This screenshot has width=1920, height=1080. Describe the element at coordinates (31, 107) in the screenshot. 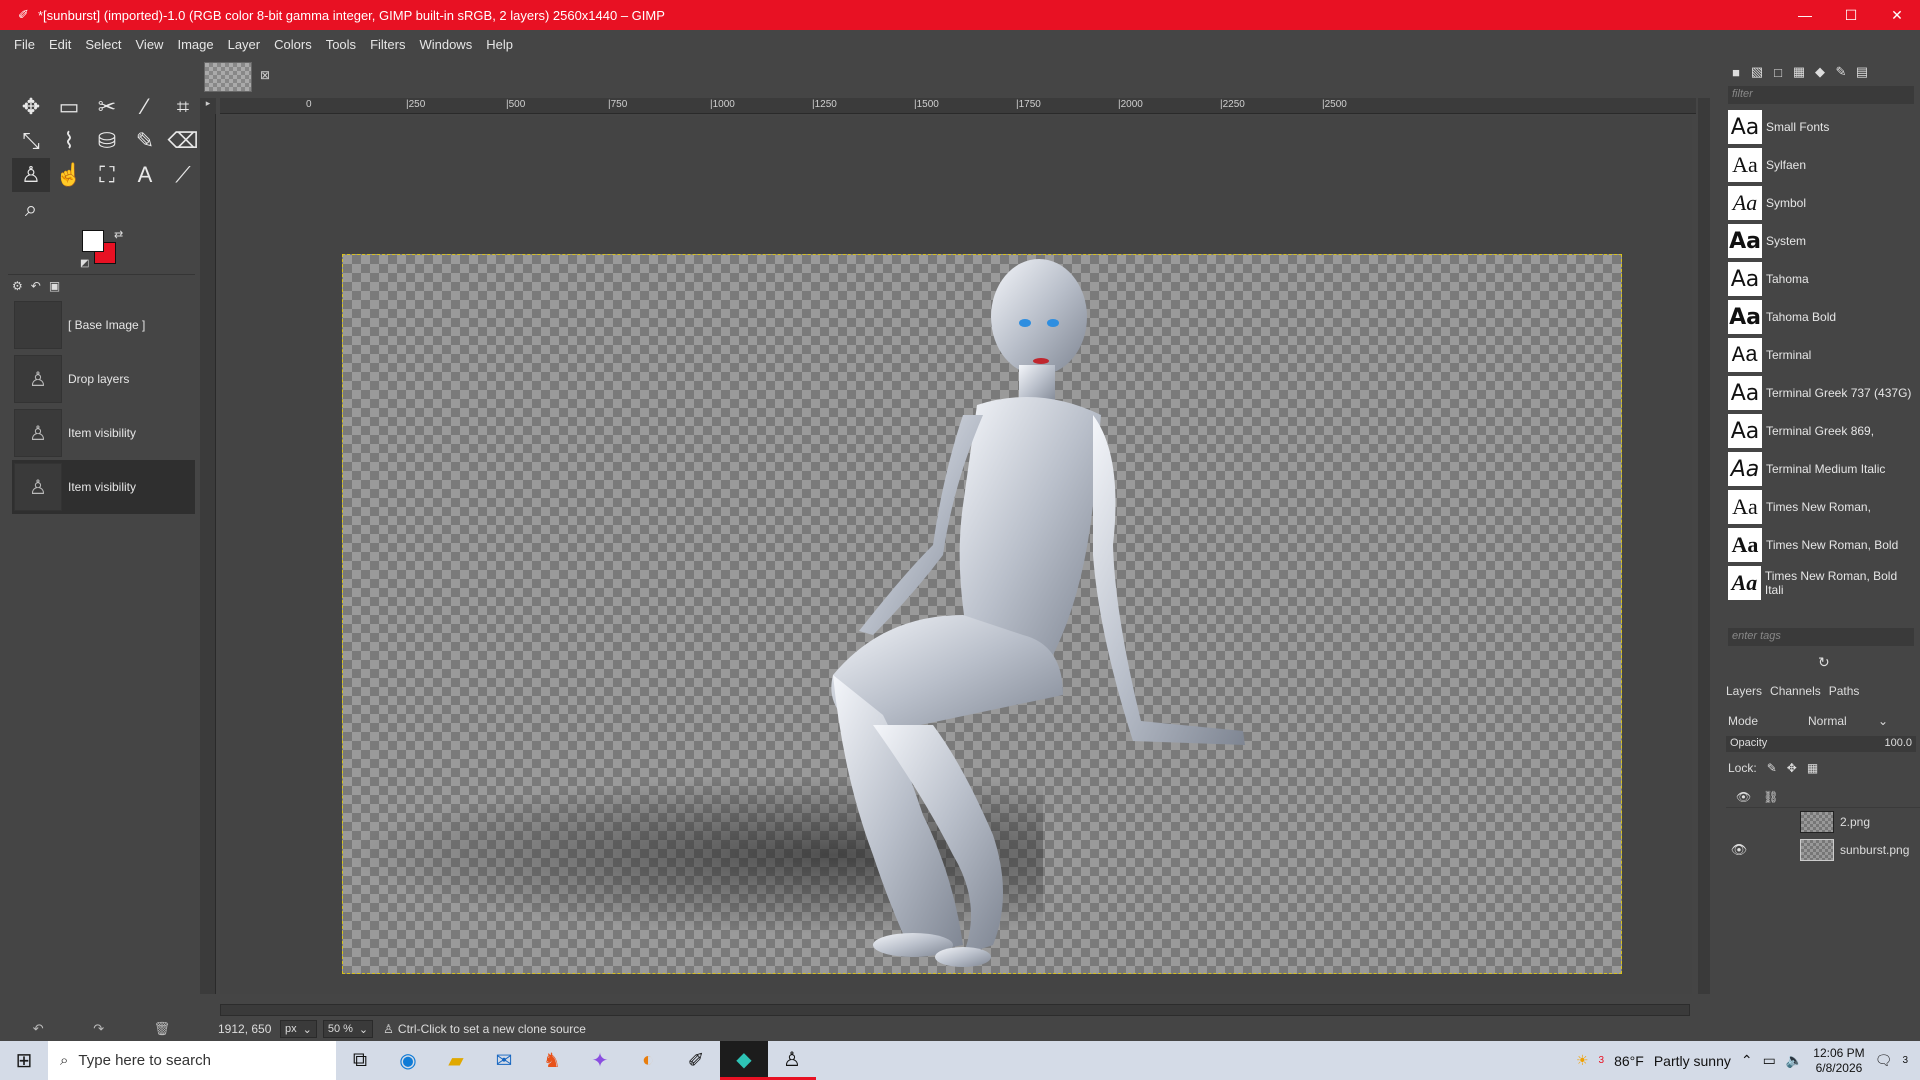

I see `move-tool-icon: ✥` at that location.